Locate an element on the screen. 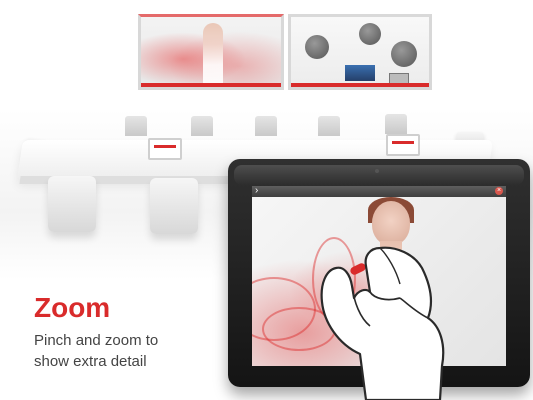  feature-title: Zoom is located at coordinates (72, 307).